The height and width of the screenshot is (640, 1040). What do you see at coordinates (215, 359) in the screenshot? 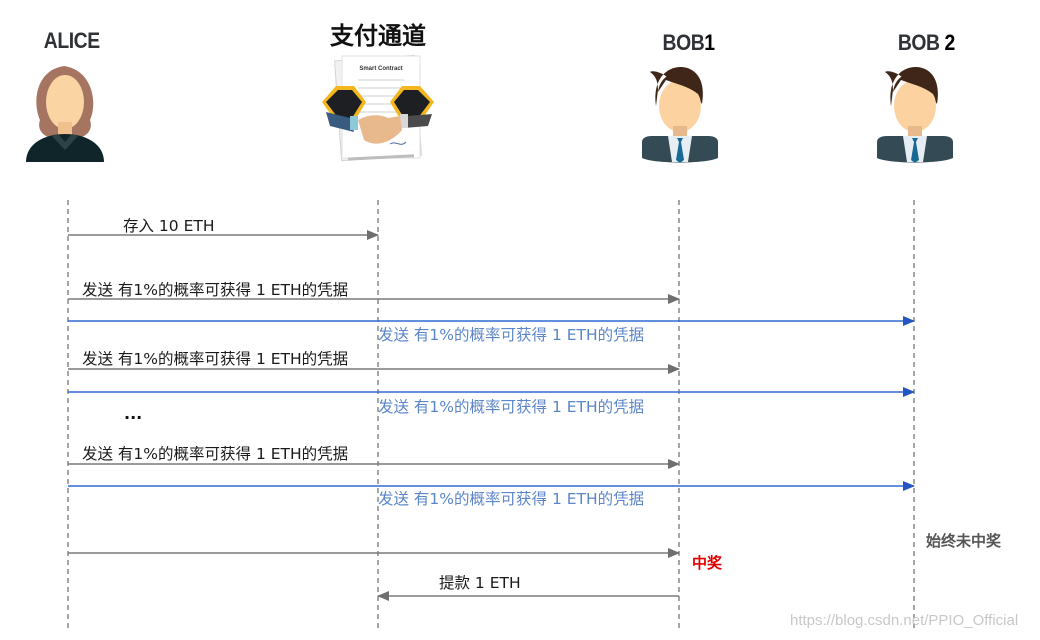
I see `message-label-send2-bob1: 发送 有1%的概率可获得 1 ETH的凭据` at bounding box center [215, 359].